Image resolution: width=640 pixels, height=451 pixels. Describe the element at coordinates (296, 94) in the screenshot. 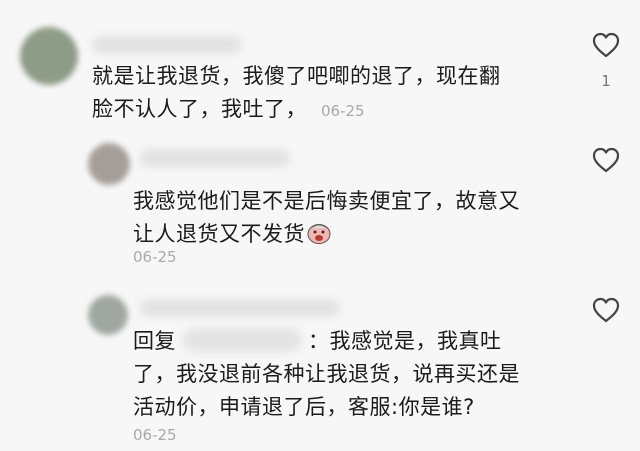

I see `comment-text: 就是让我退货，我傻了吧唧的退了，现在翻 脸不认人了，我吐了， 06-25` at that location.